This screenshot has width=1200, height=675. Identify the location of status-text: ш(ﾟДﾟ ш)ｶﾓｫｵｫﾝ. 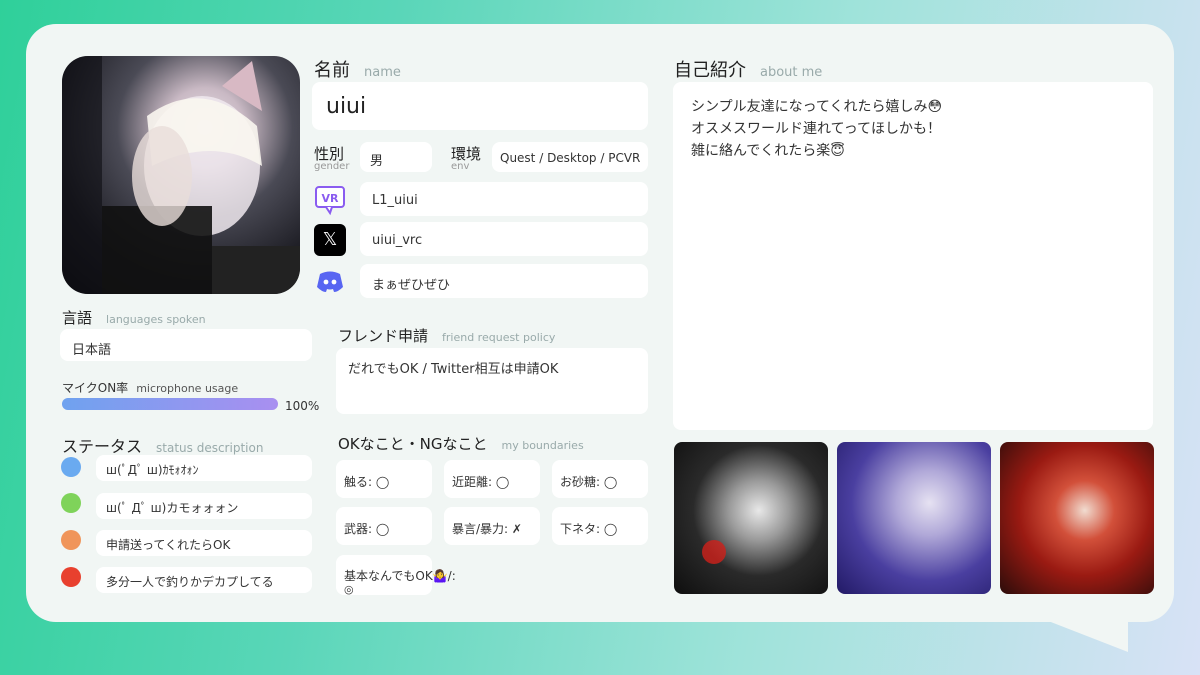
(152, 470).